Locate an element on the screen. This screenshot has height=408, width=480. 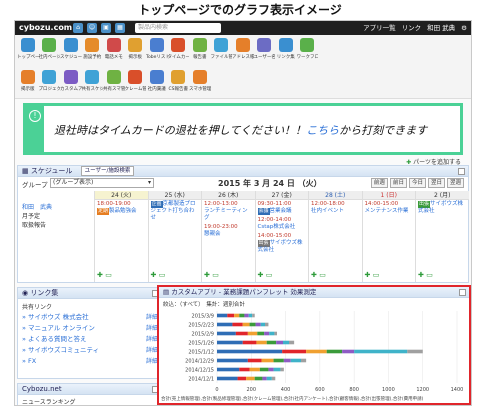
app-icon-12: リンク集 is located at coordinates (286, 51).